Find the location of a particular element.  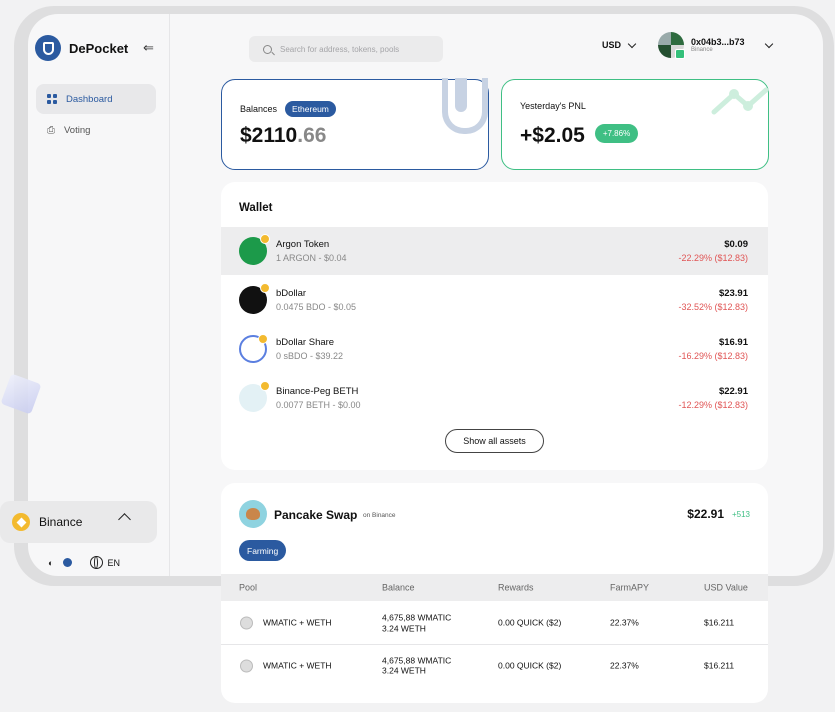

chain-selector: Binance is located at coordinates (78, 522).